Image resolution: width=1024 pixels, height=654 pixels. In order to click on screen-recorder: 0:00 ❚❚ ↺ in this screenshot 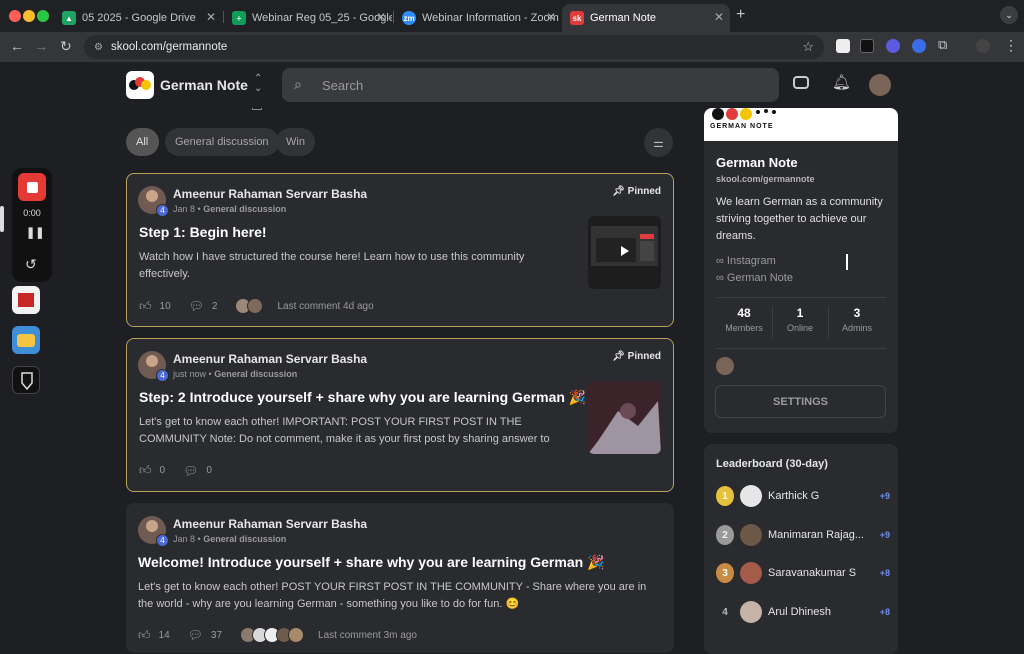, I will do `click(32, 225)`.